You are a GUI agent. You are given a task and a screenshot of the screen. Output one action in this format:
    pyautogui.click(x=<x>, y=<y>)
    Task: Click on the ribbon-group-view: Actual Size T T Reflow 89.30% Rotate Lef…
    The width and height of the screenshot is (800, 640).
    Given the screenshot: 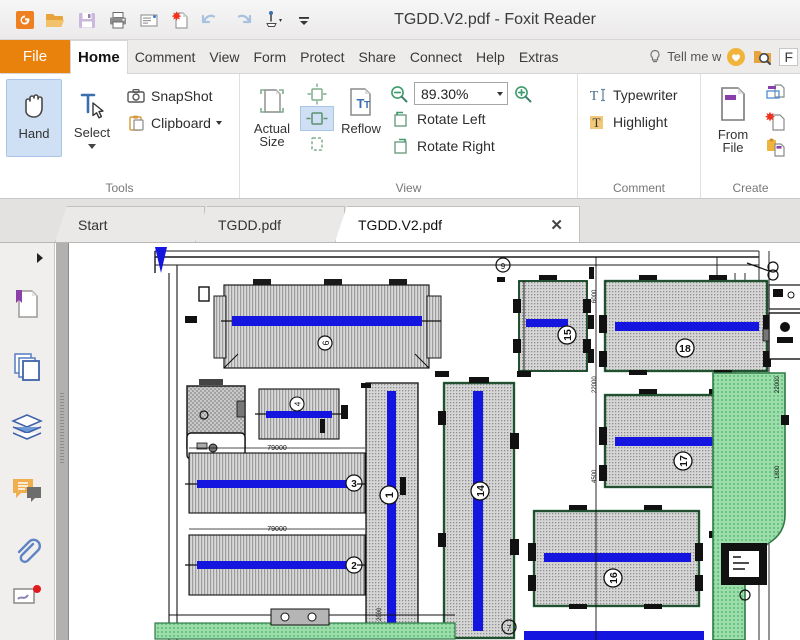 What is the action you would take?
    pyautogui.click(x=409, y=136)
    